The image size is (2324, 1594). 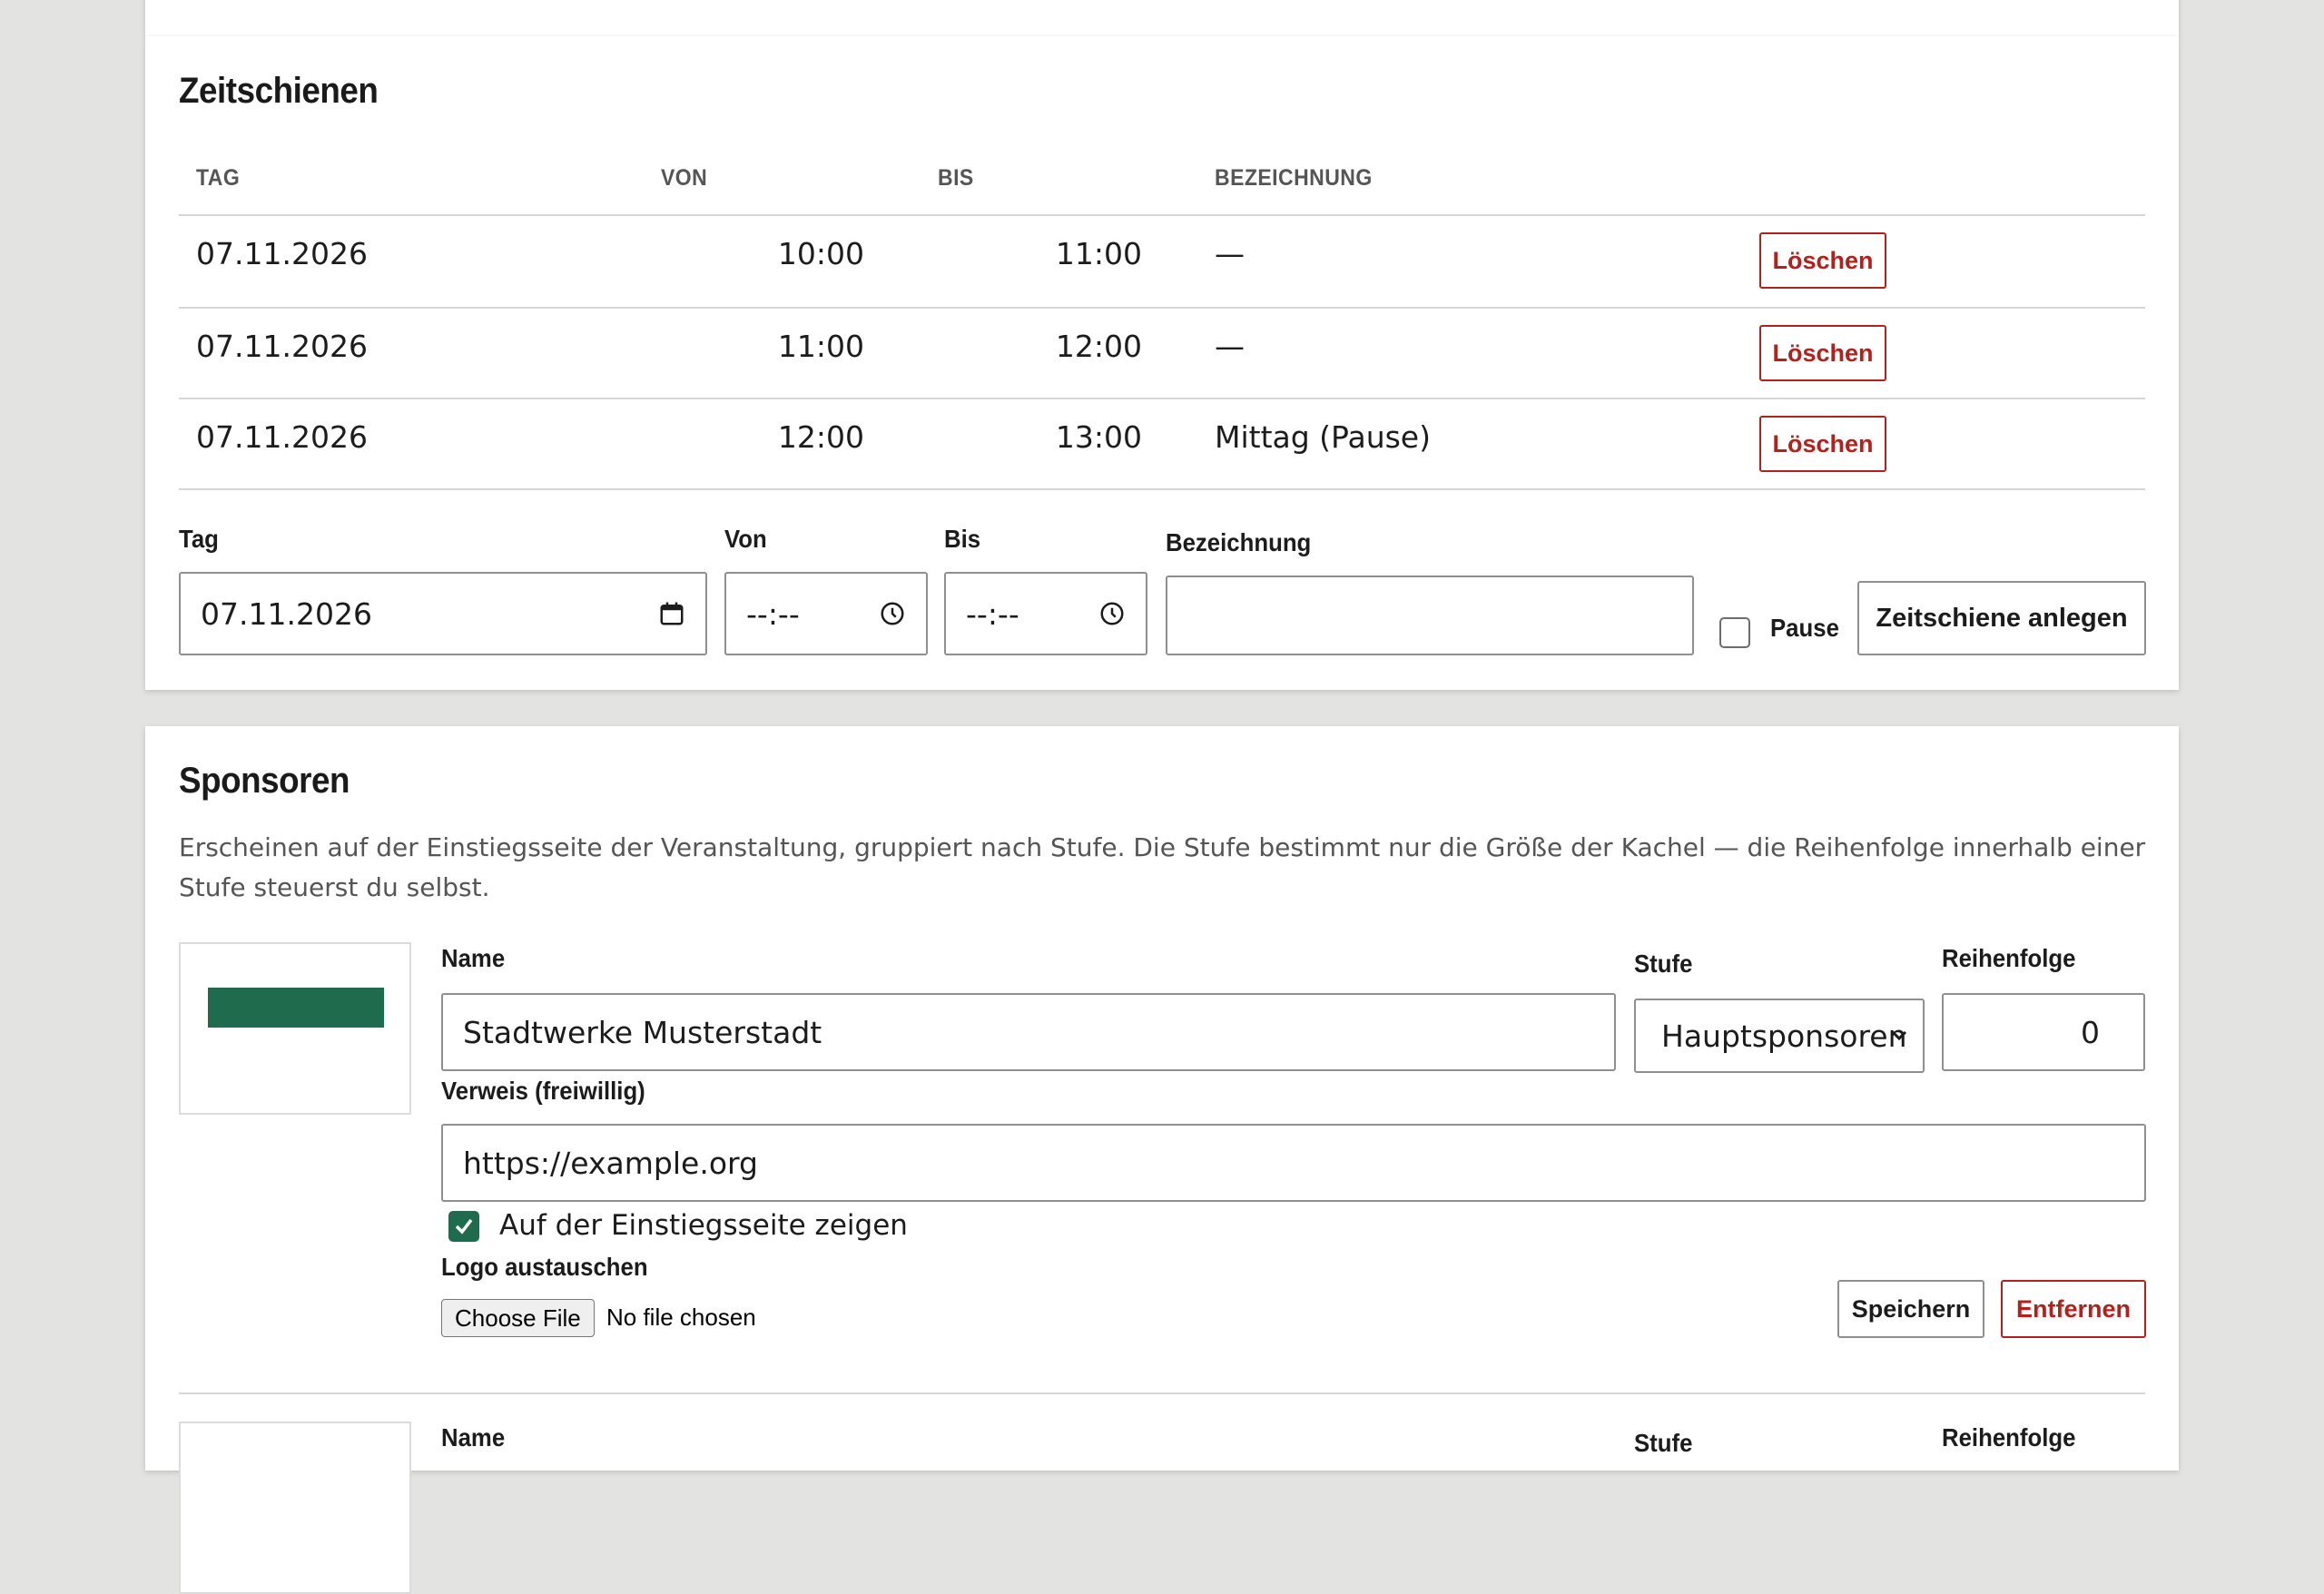 What do you see at coordinates (518, 1318) in the screenshot?
I see `choose-file-button: Choose File` at bounding box center [518, 1318].